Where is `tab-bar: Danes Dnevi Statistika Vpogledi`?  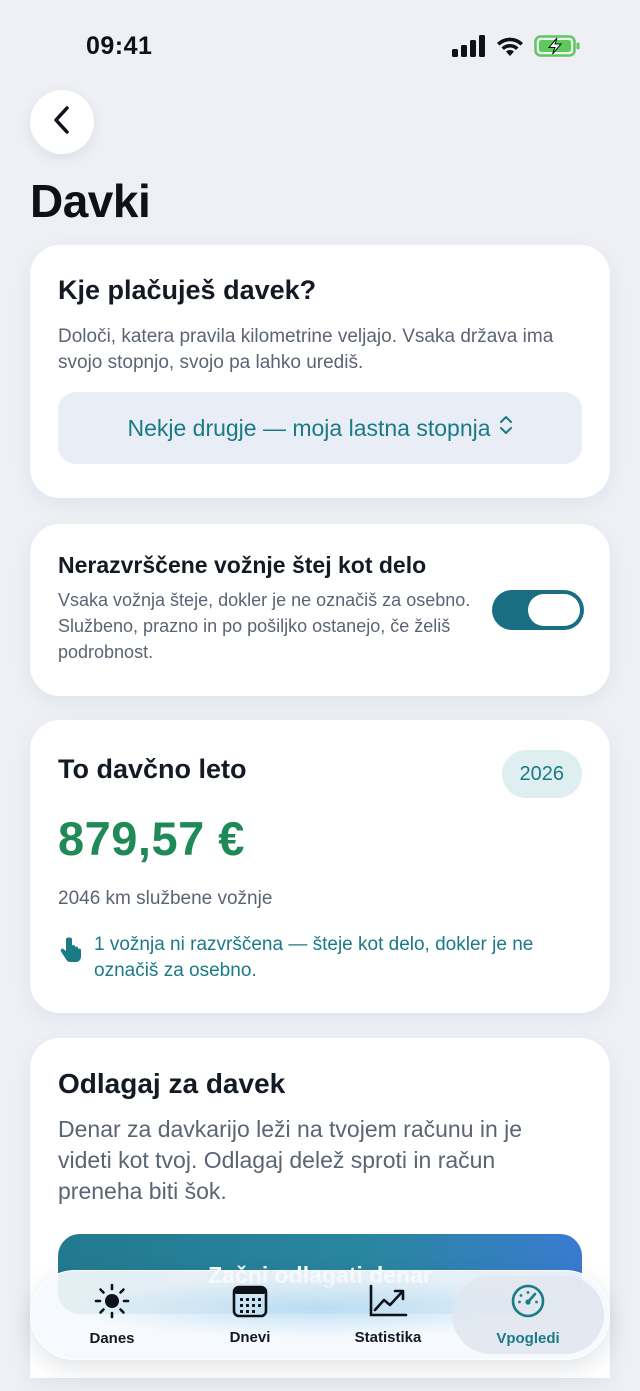
tab-bar: Danes Dnevi Statistika Vpogledi is located at coordinates (320, 1315).